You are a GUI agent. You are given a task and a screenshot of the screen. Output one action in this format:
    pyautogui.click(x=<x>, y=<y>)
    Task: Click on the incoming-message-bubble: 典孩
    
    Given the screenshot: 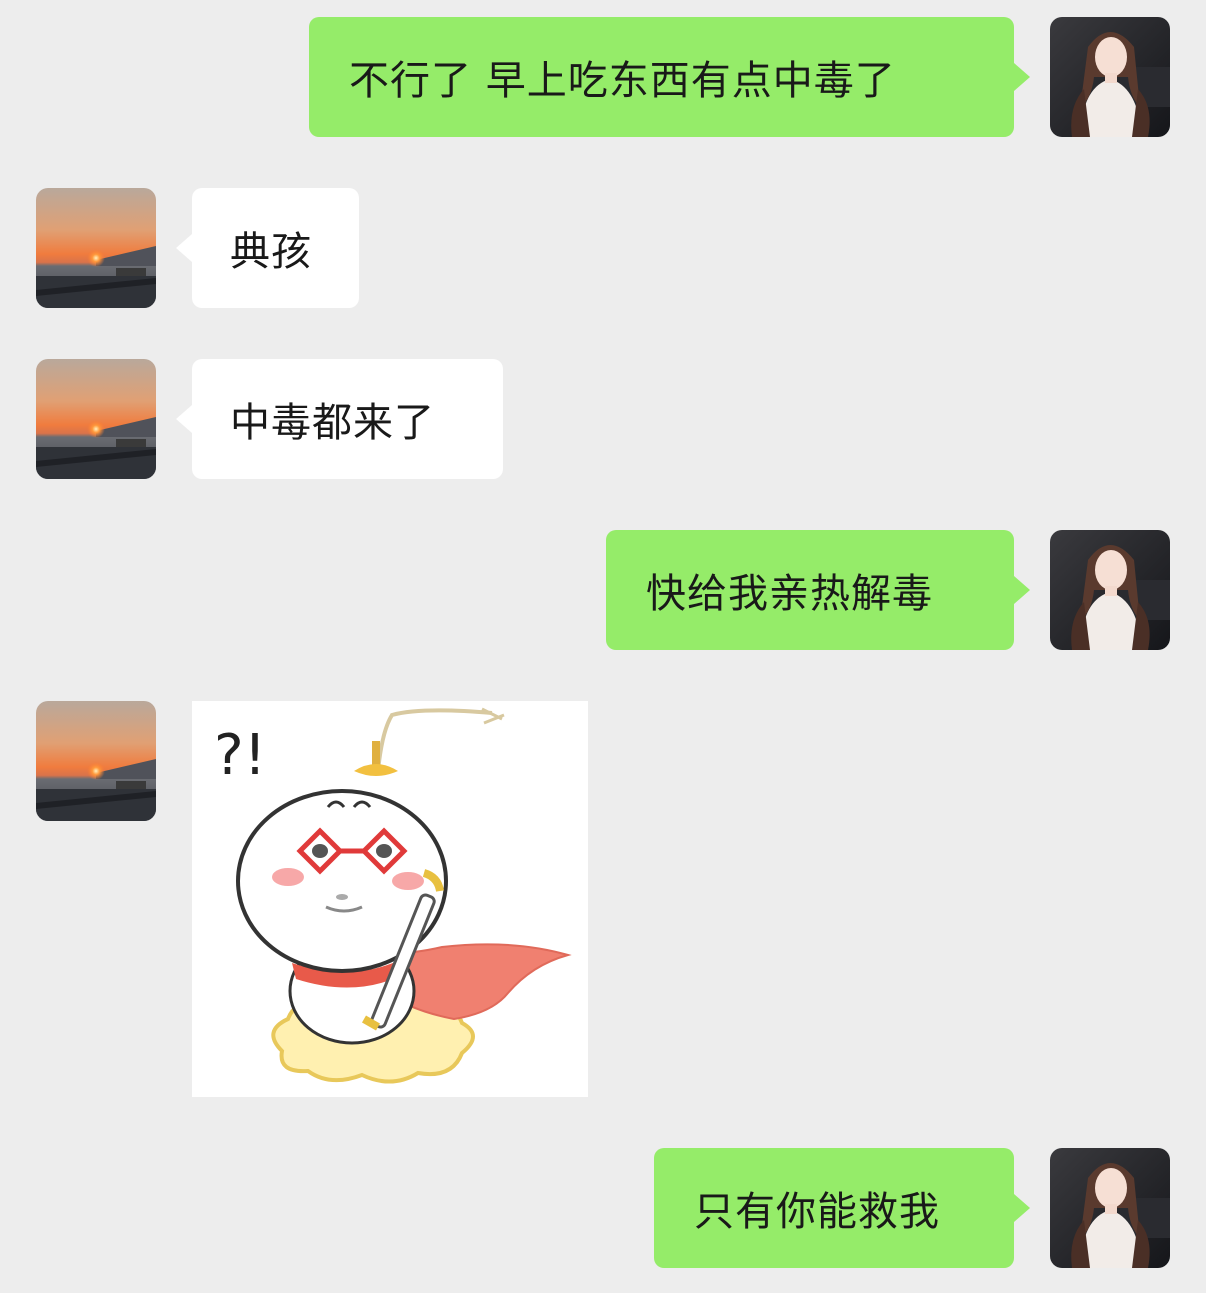 What is the action you would take?
    pyautogui.click(x=267, y=248)
    